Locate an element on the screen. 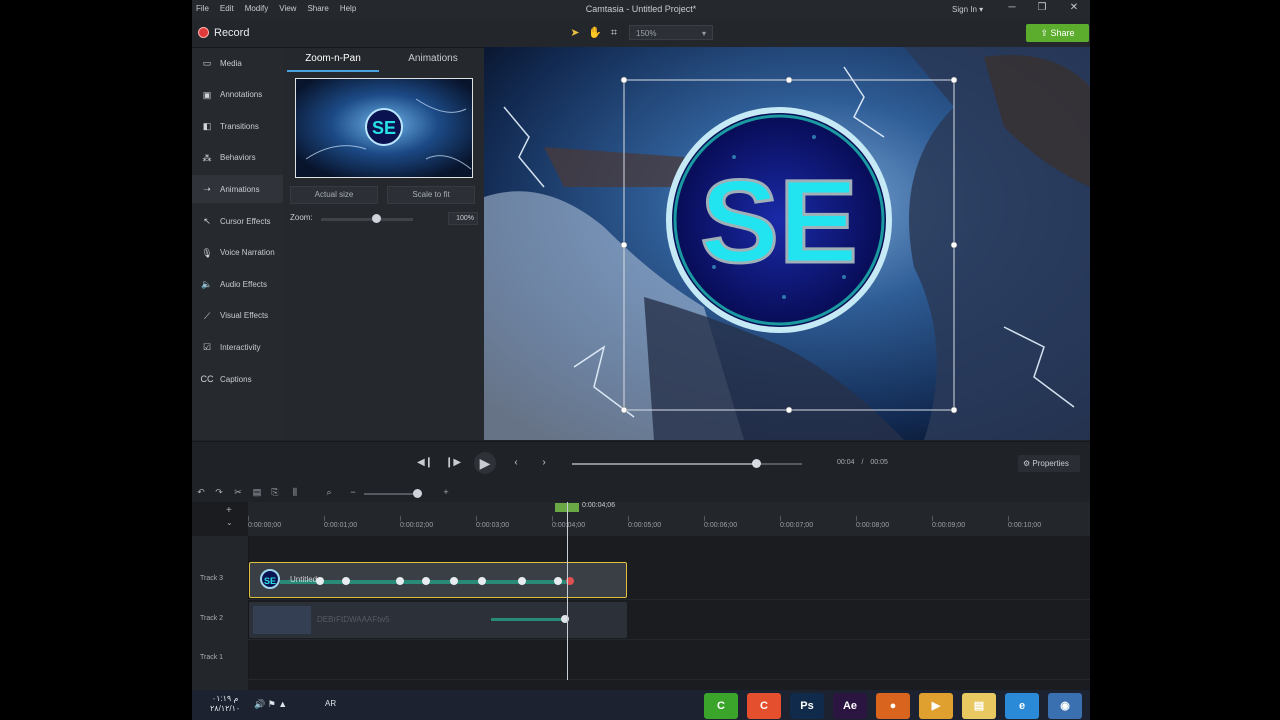 The height and width of the screenshot is (720, 1280). sidebar-item-behaviors: ⁂ Behaviors is located at coordinates (237, 158).